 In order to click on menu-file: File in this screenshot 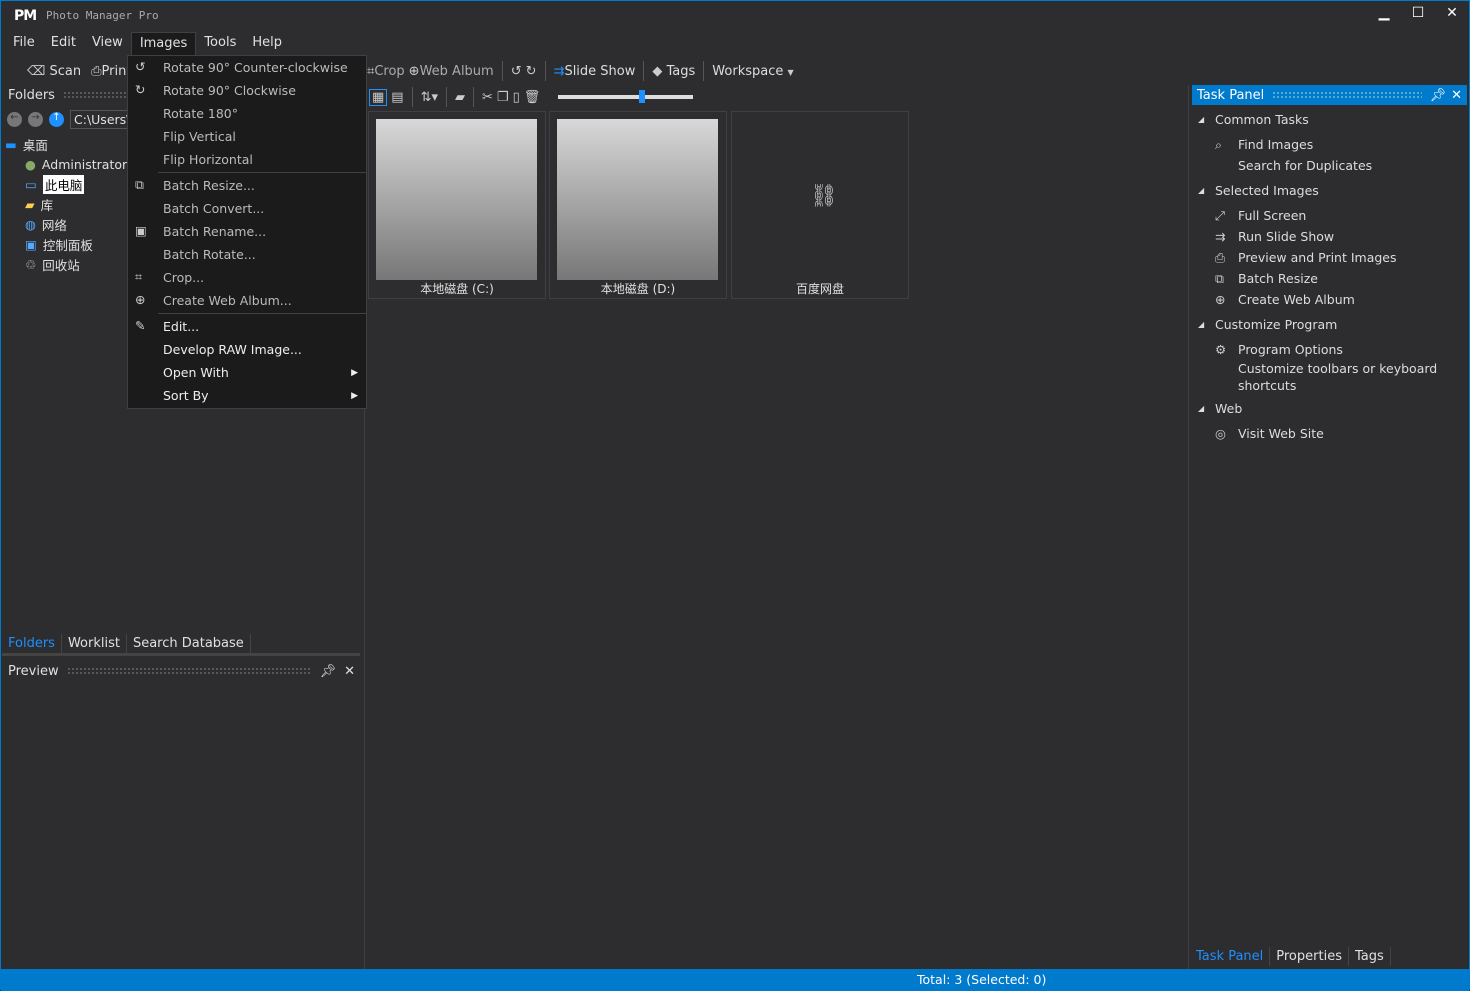, I will do `click(24, 43)`.